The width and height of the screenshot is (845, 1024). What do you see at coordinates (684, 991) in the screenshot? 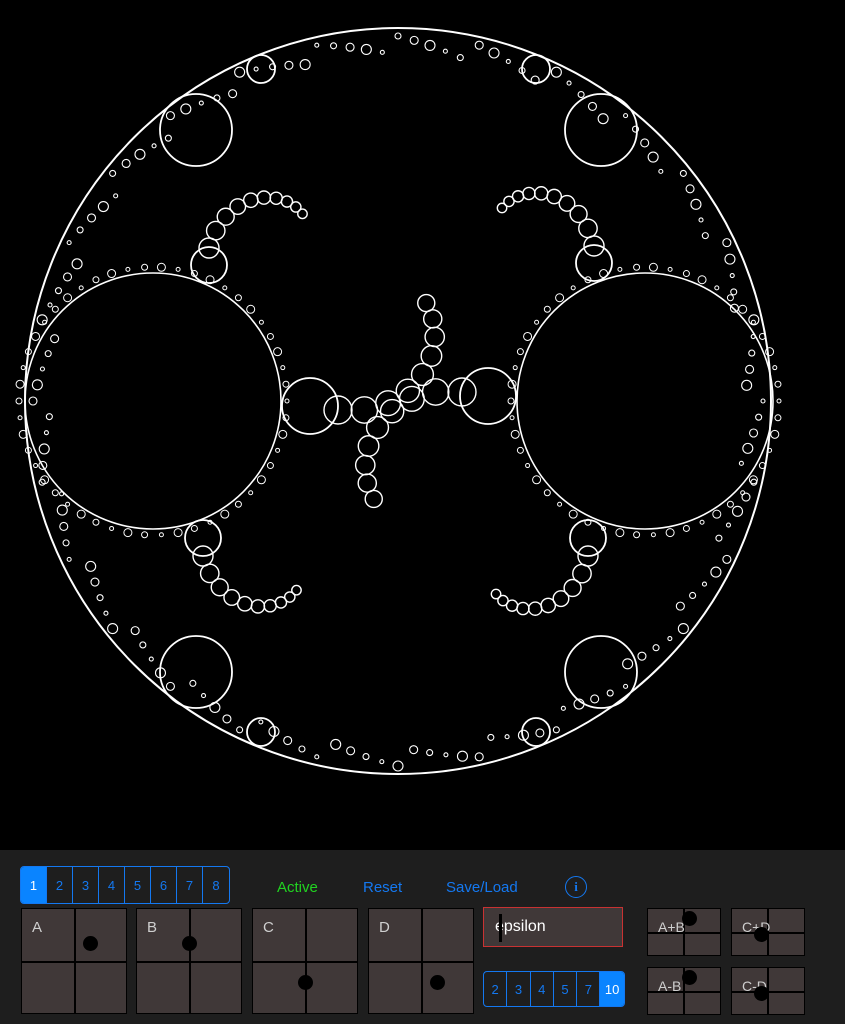
I see `combo-pad-a-minus-b: A-B` at bounding box center [684, 991].